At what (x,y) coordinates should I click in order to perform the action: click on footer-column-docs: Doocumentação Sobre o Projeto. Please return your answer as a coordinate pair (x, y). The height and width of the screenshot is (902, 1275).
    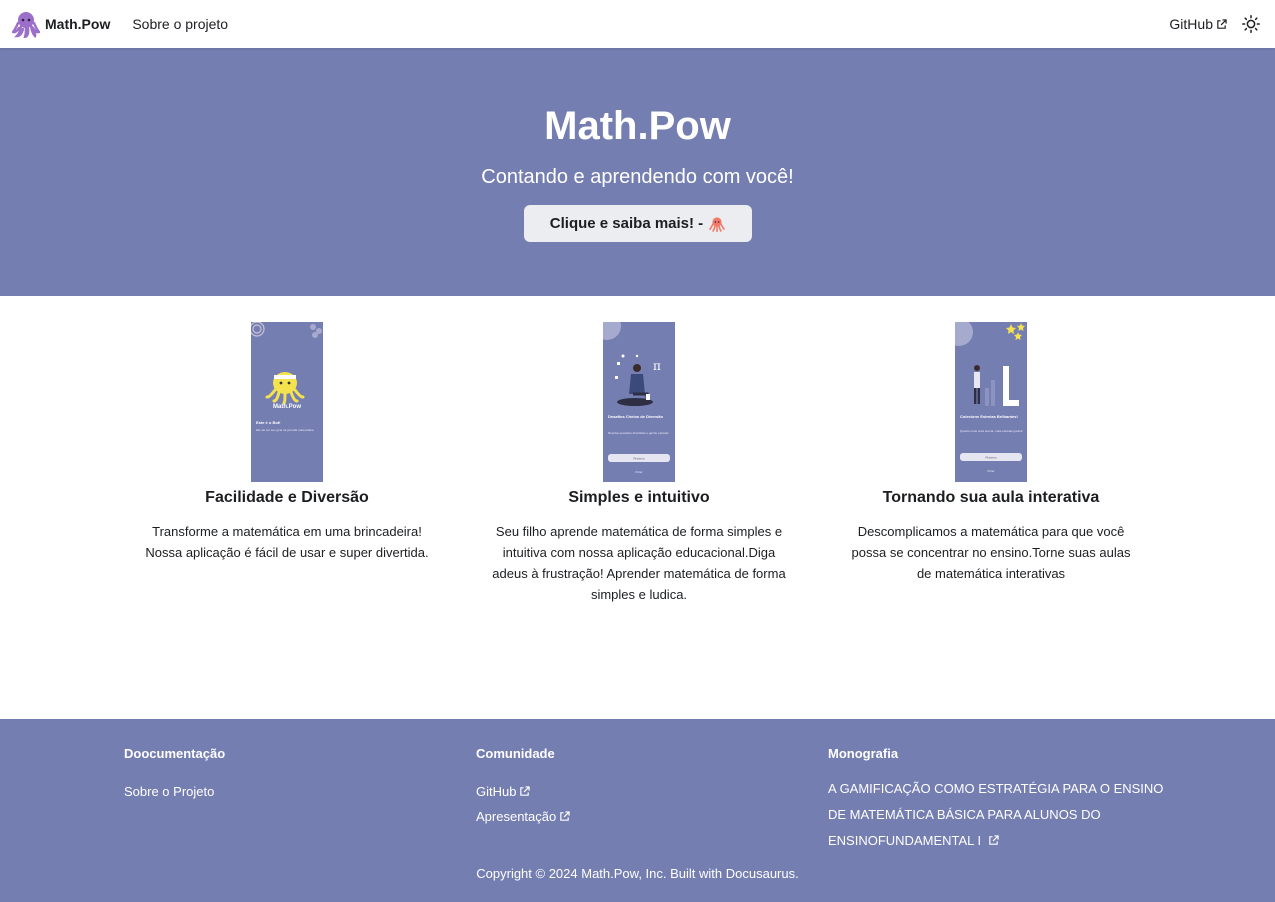
    Looking at the image, I should click on (174, 775).